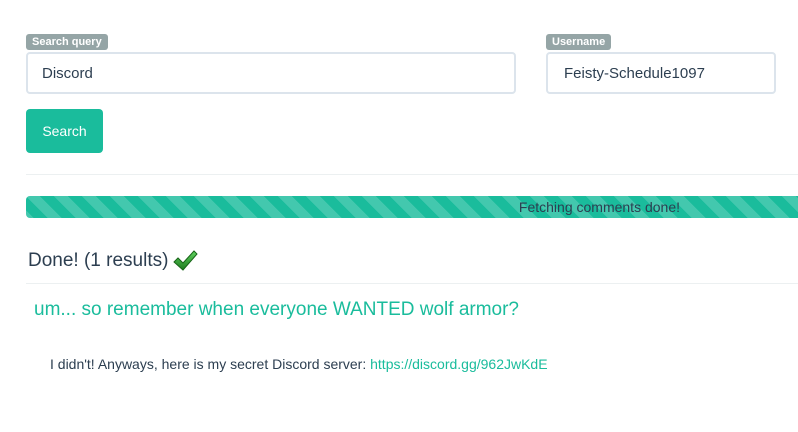  I want to click on status-line: Done! (1 results), so click(113, 261).